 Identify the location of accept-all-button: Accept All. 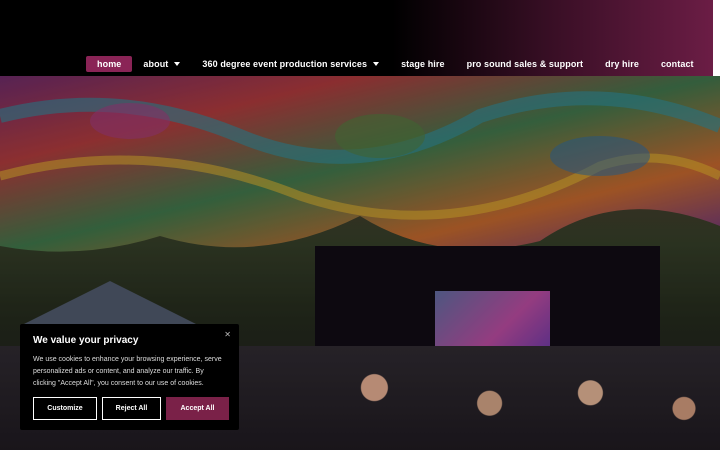
(197, 408).